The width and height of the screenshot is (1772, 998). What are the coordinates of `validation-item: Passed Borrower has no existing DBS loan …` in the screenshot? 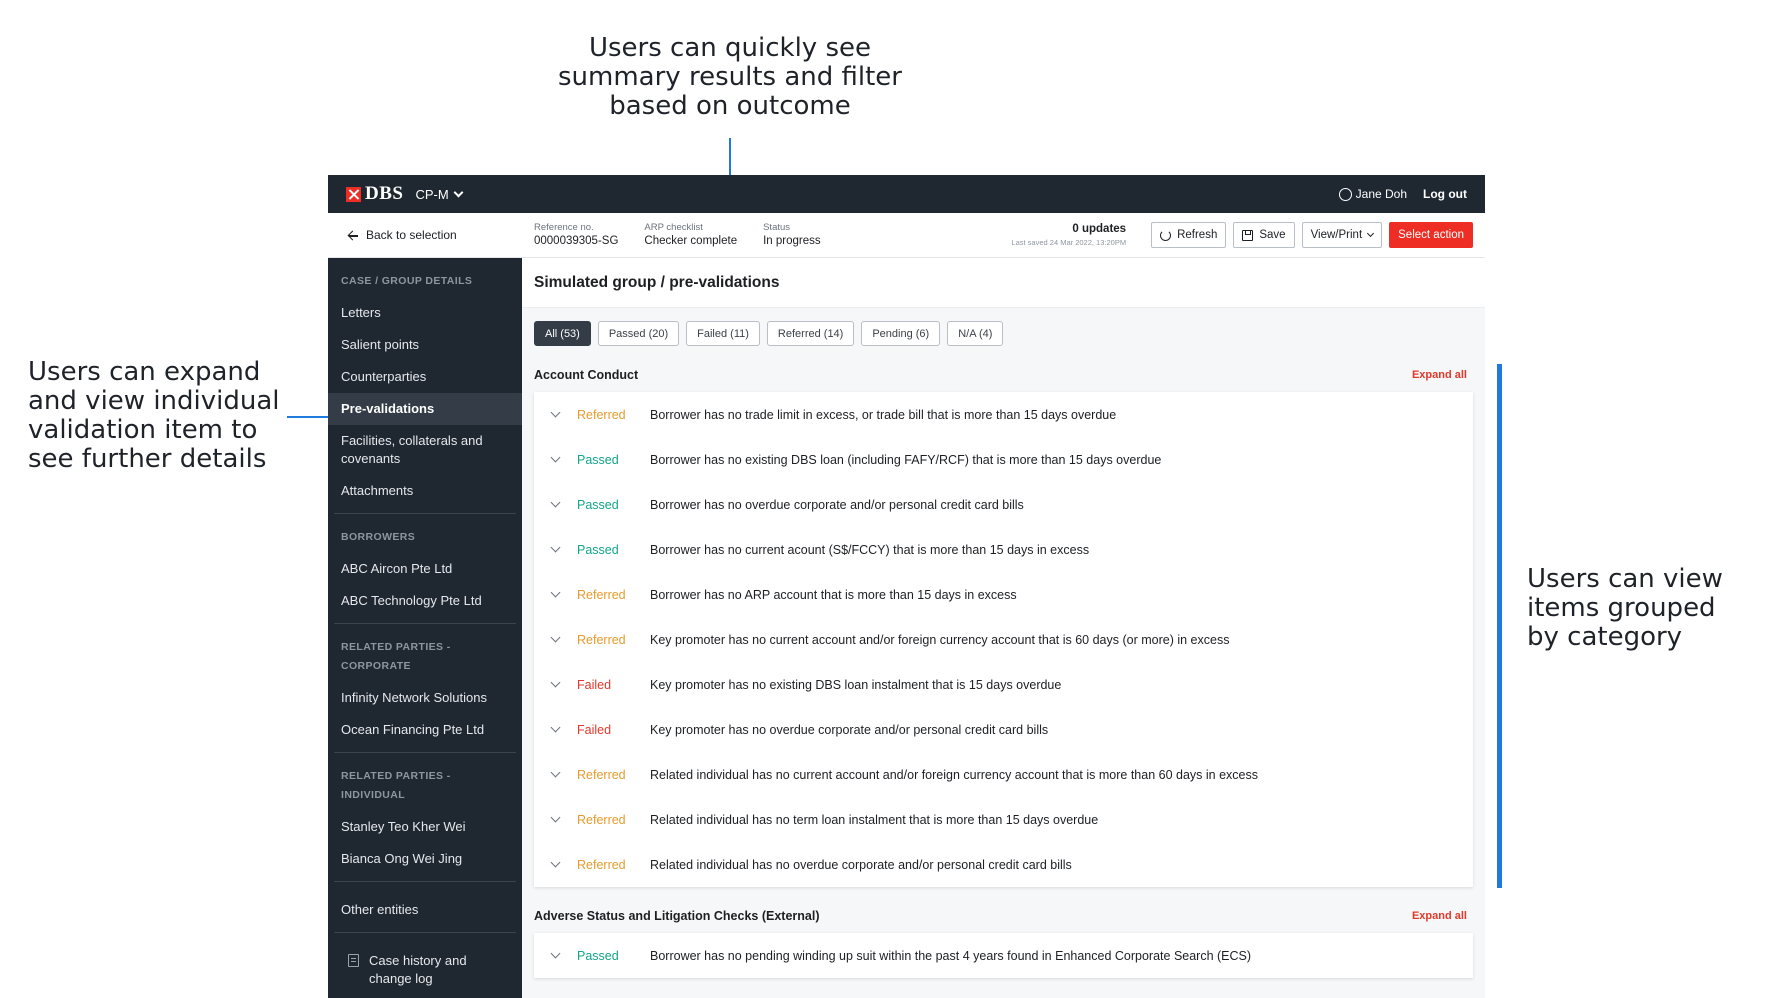 It's located at (1003, 459).